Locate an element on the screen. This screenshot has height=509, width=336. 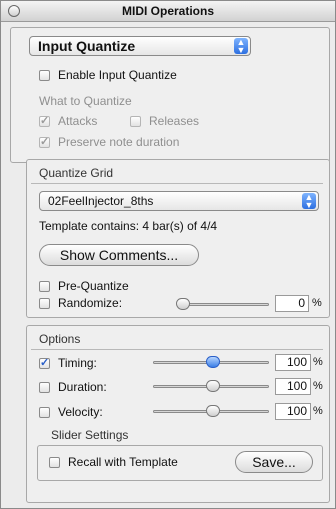
timing-label: Timing: is located at coordinates (77, 363).